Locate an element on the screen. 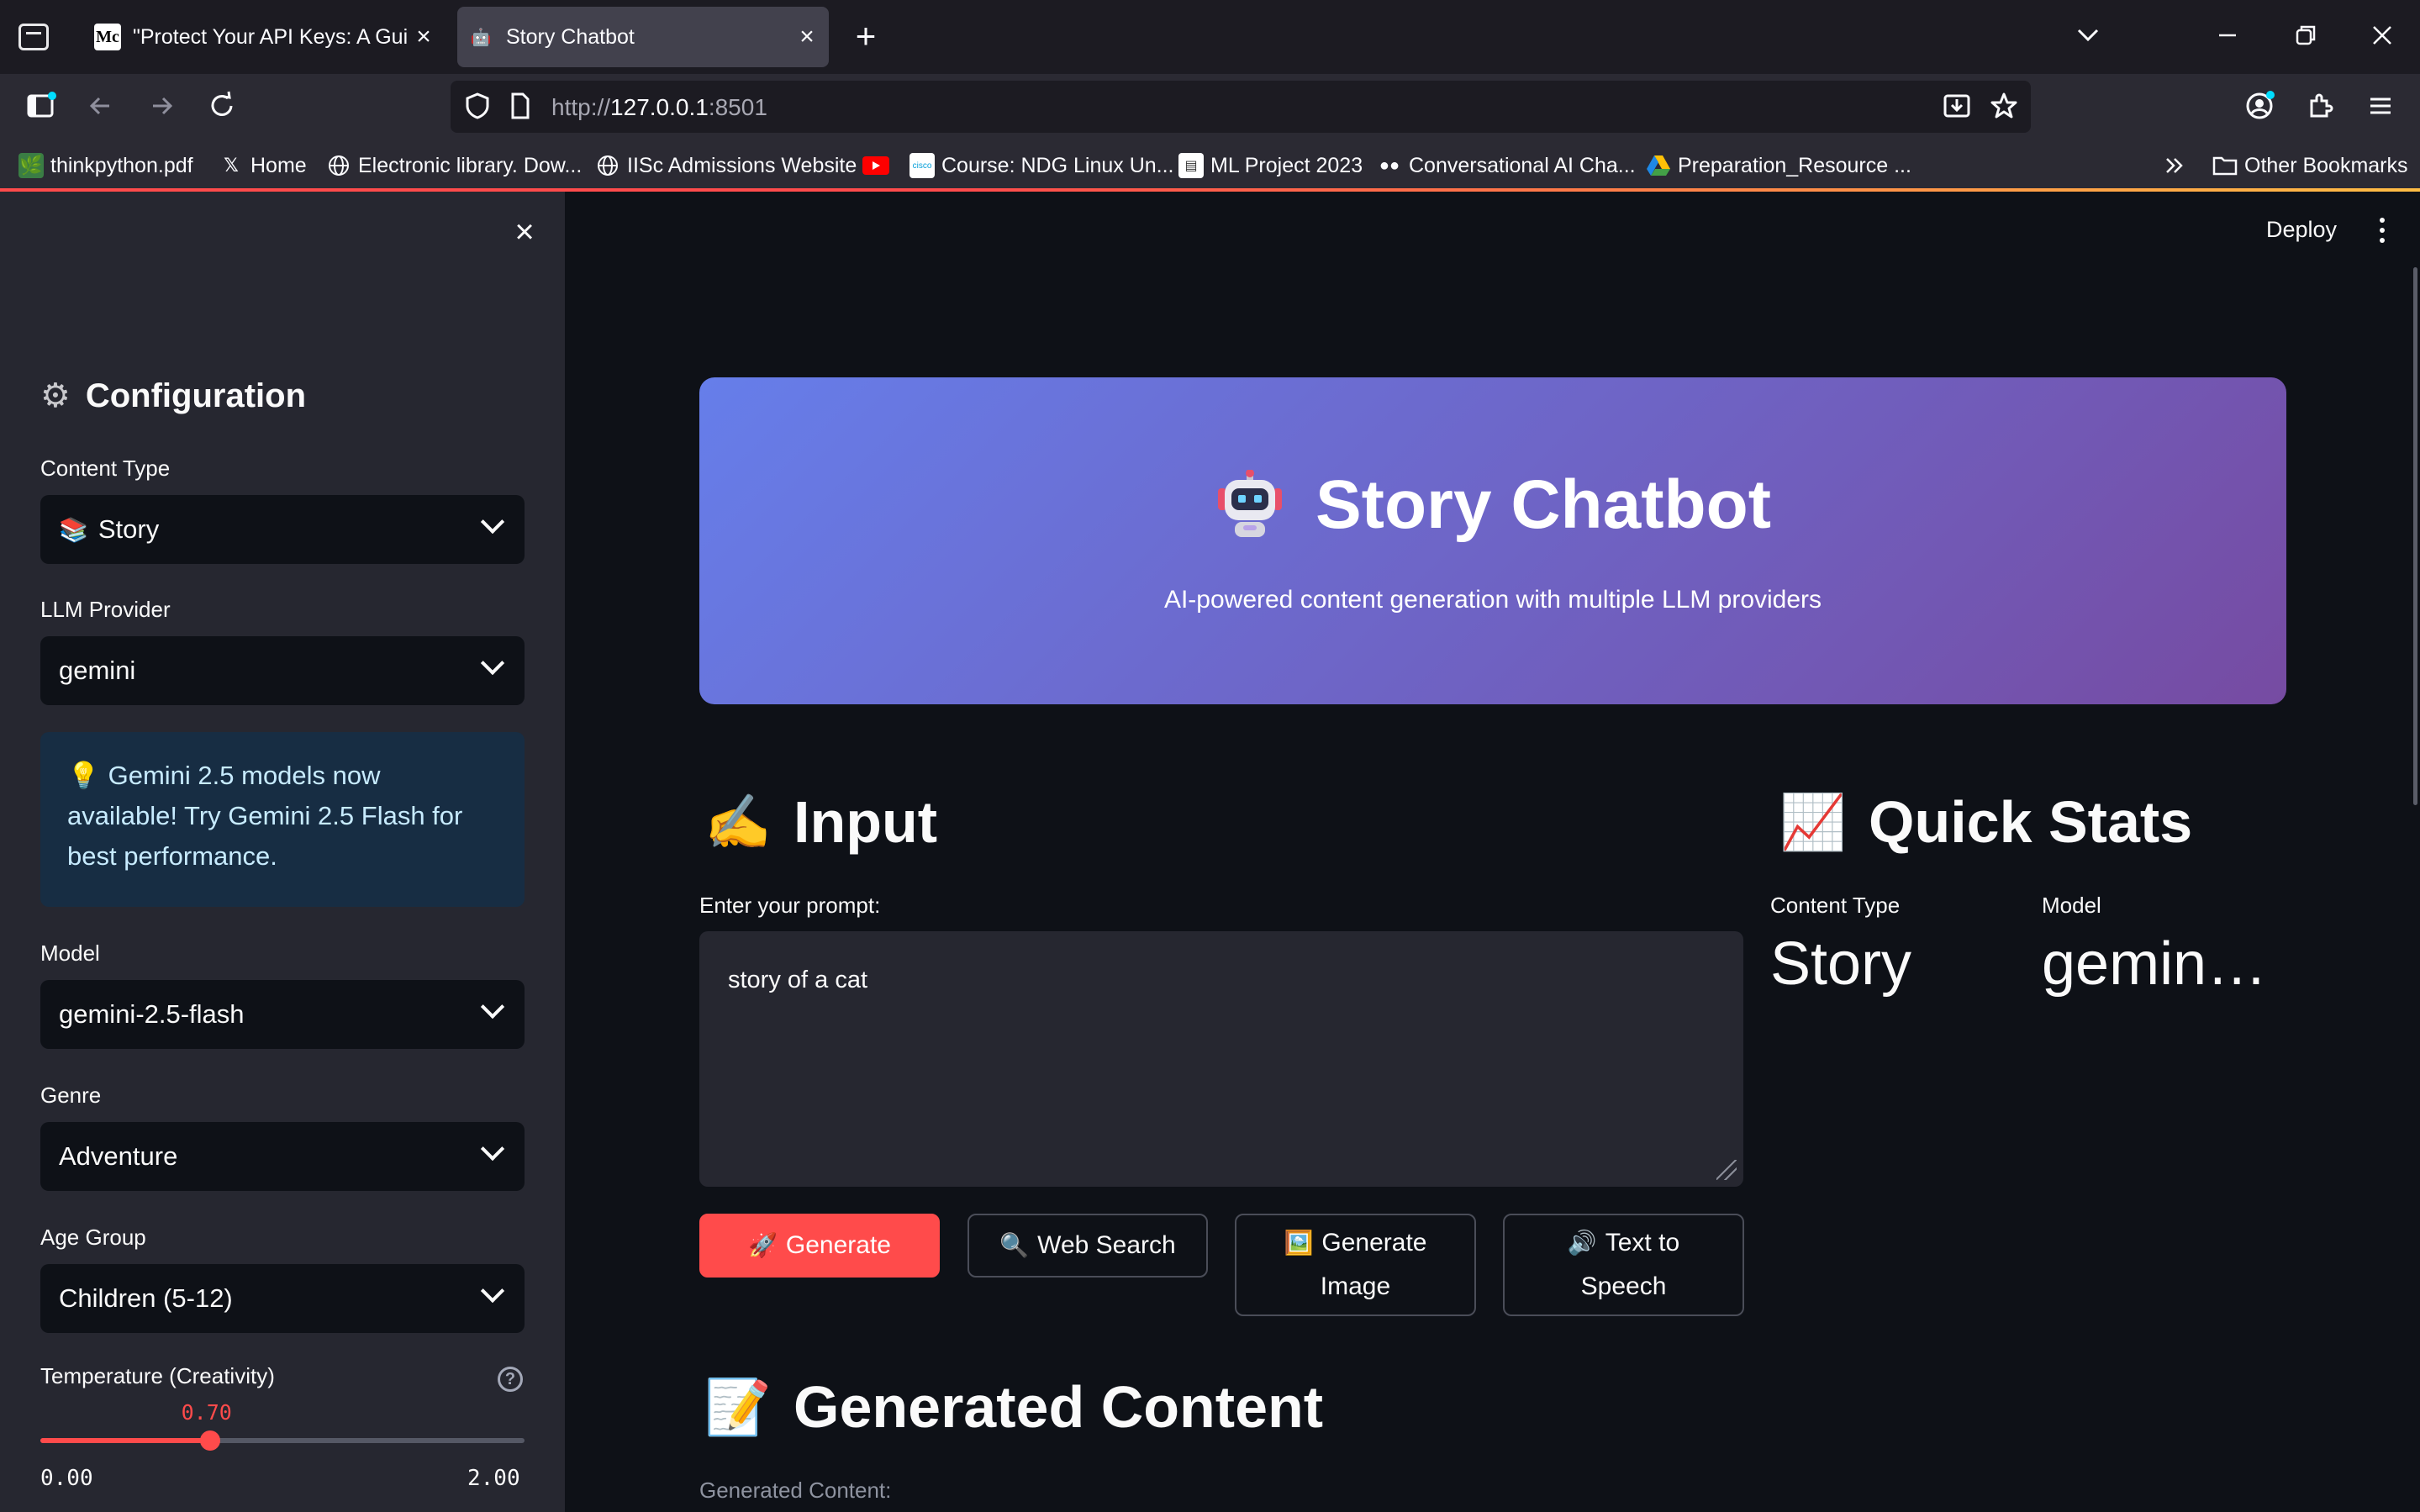  llm-provider-label: LLM Provider is located at coordinates (106, 609).